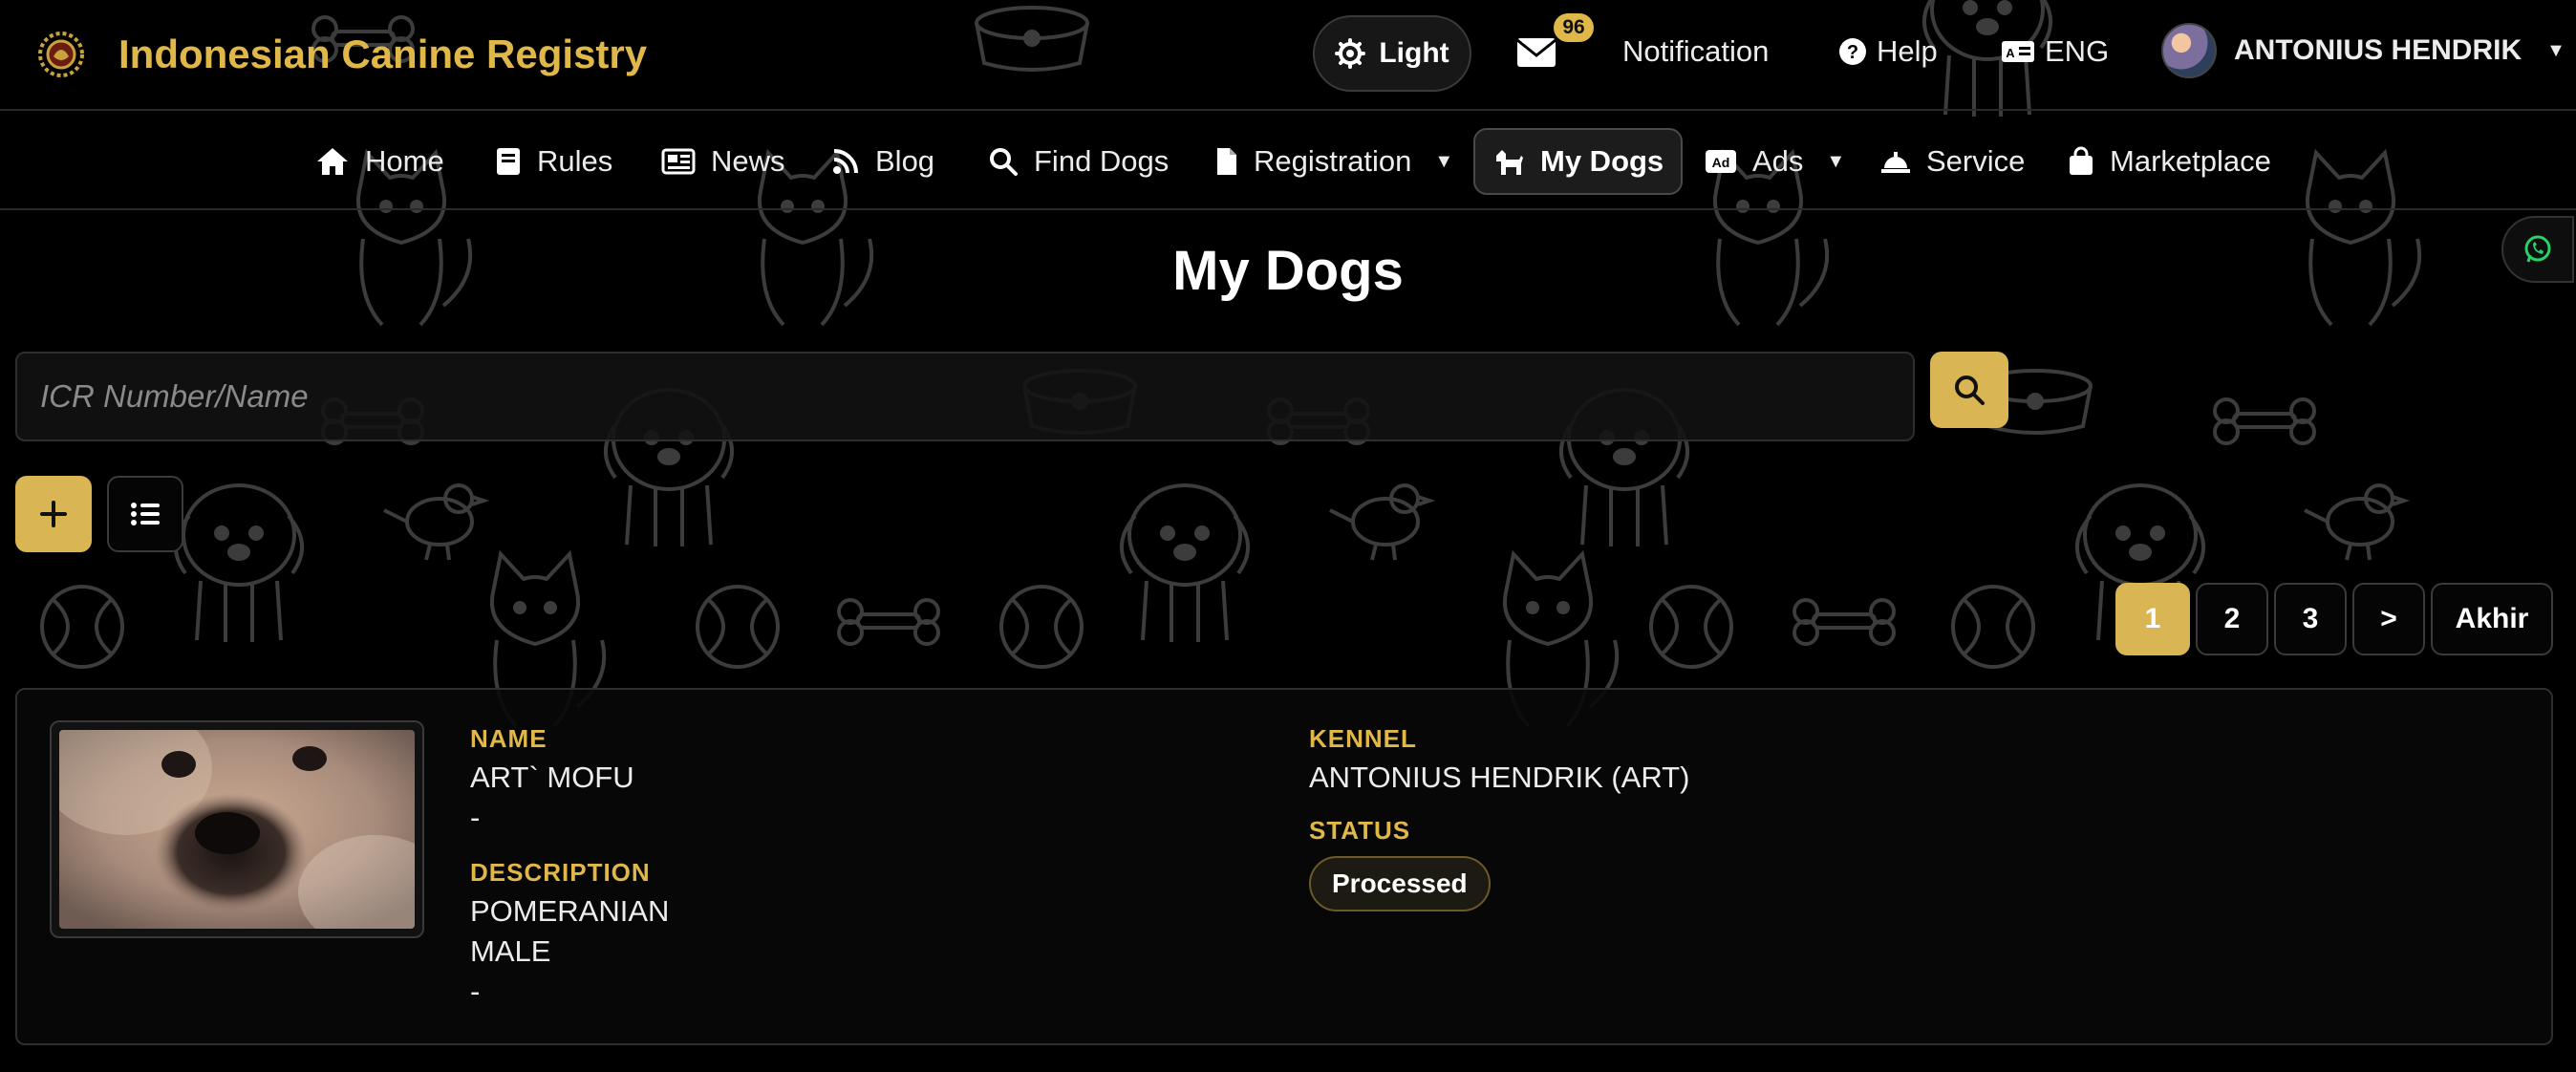 The image size is (2576, 1072). I want to click on page-last-button: Akhir, so click(2492, 619).